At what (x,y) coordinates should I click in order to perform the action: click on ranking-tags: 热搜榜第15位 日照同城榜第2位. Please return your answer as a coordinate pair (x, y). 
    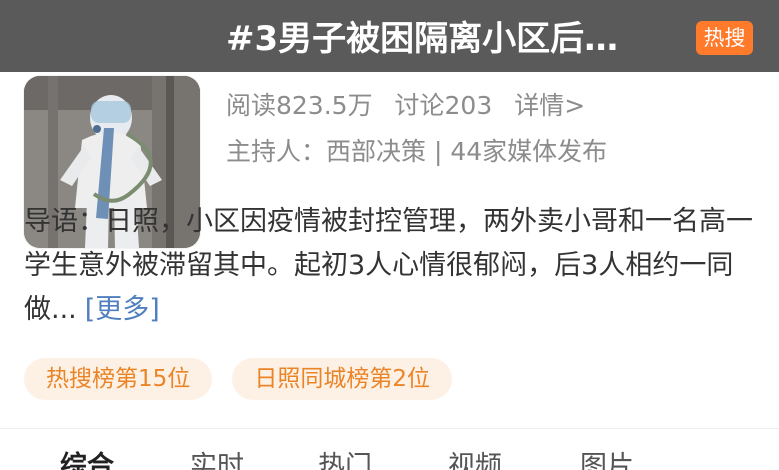
    Looking at the image, I should click on (245, 379).